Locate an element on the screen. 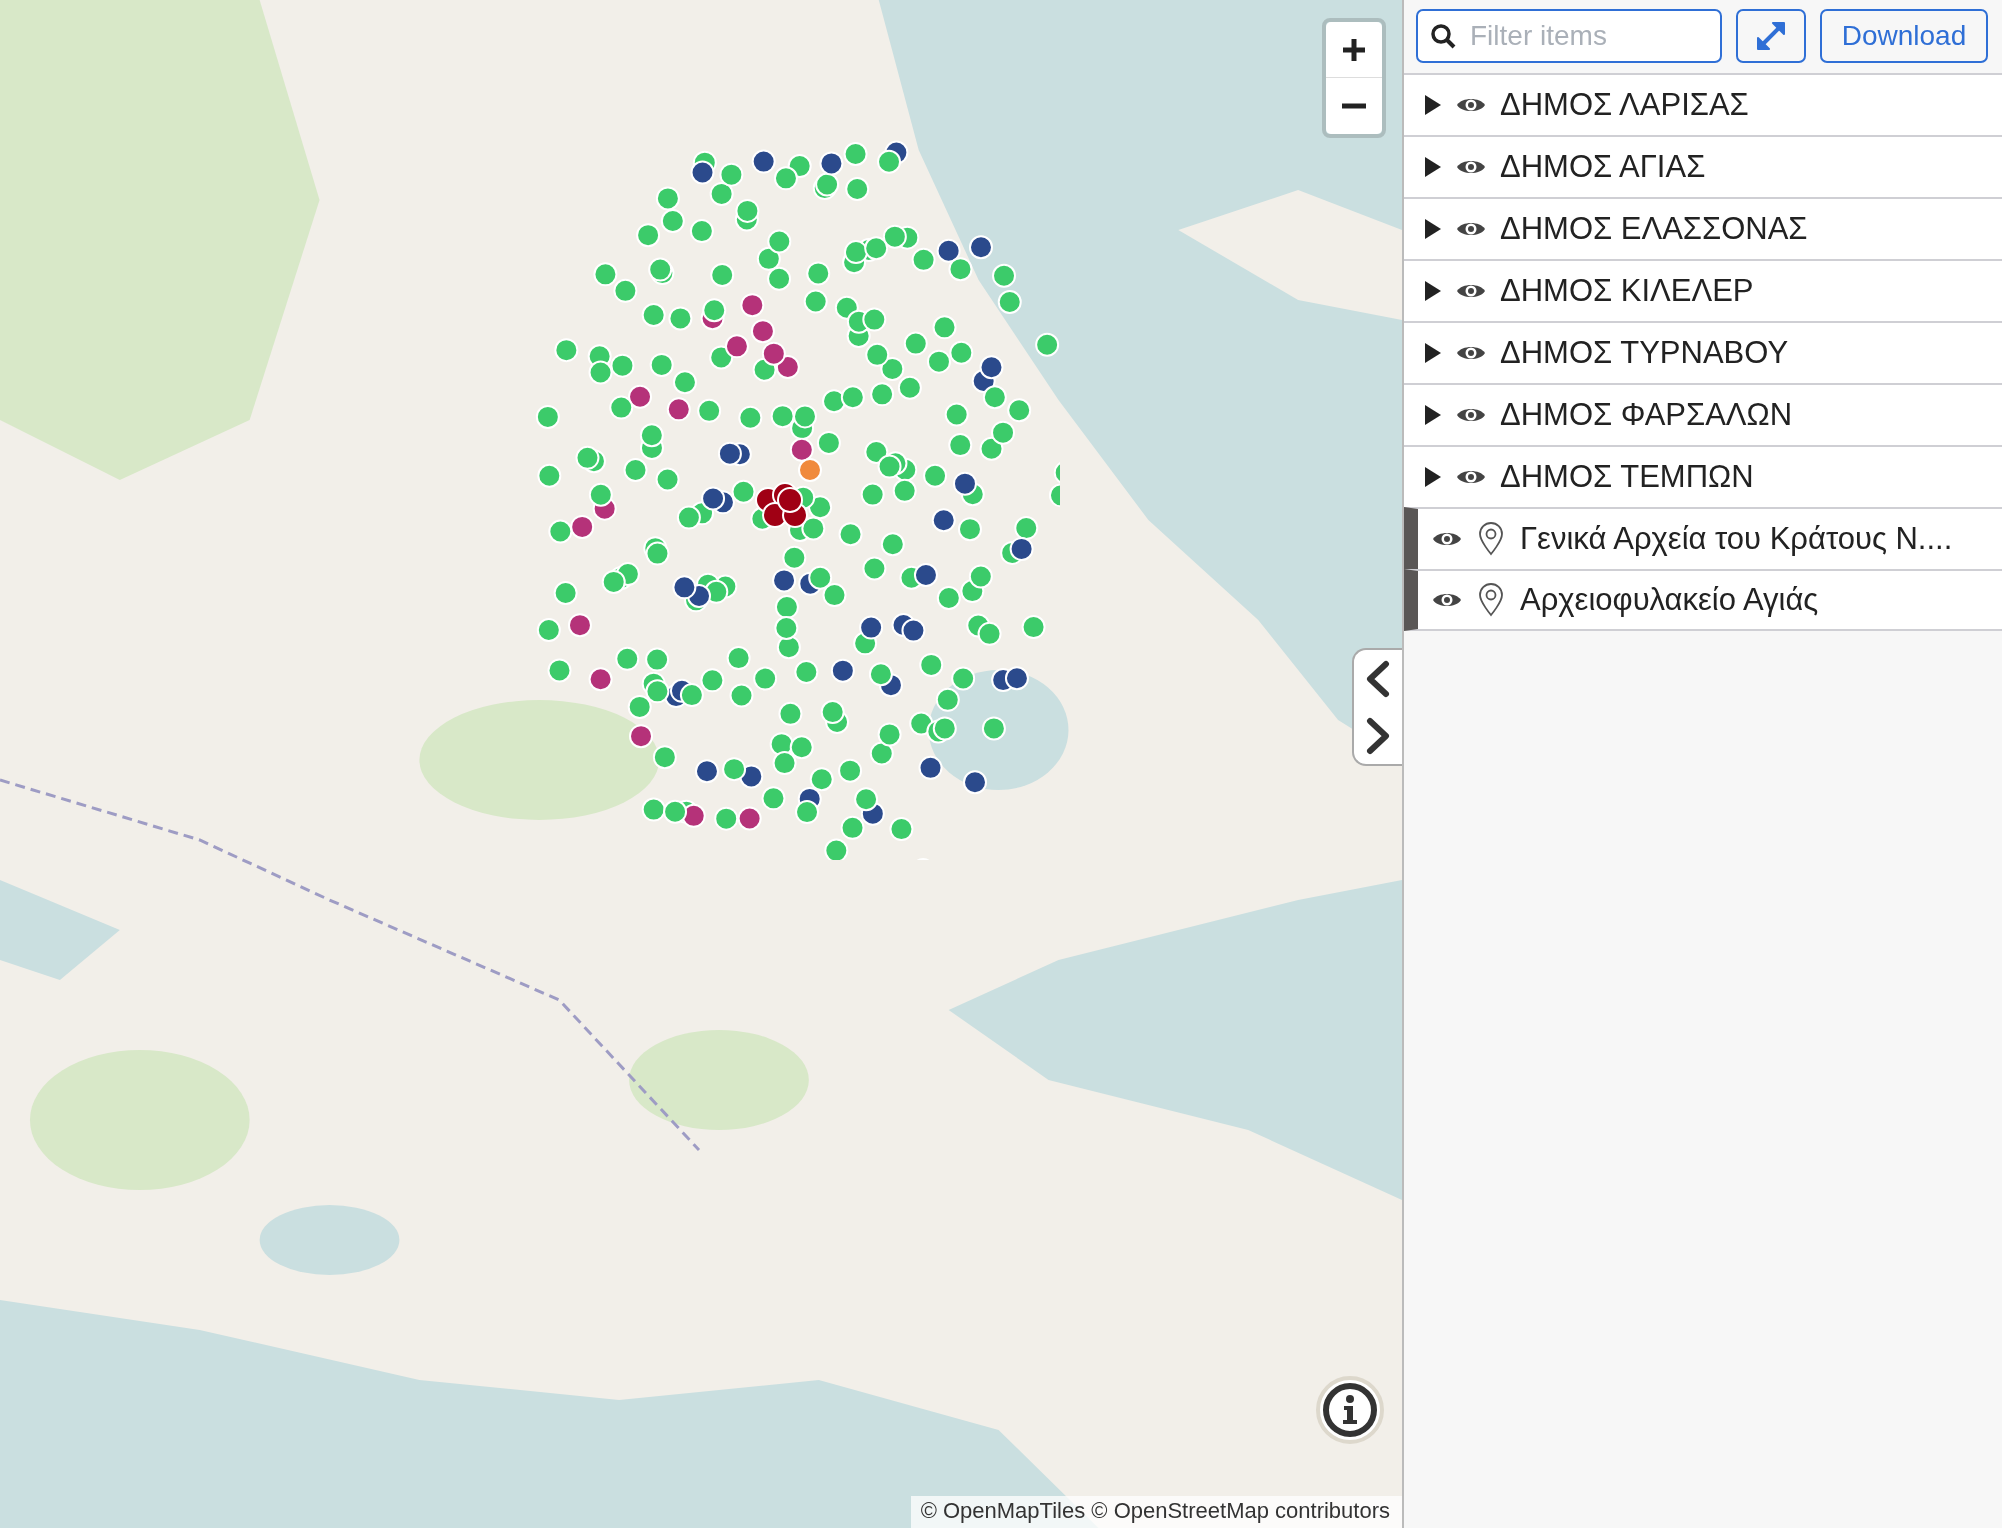 This screenshot has height=1528, width=2002. tree-item: ΔΗΜΟΣ ΤΕΜΠΩΝ is located at coordinates (1703, 476).